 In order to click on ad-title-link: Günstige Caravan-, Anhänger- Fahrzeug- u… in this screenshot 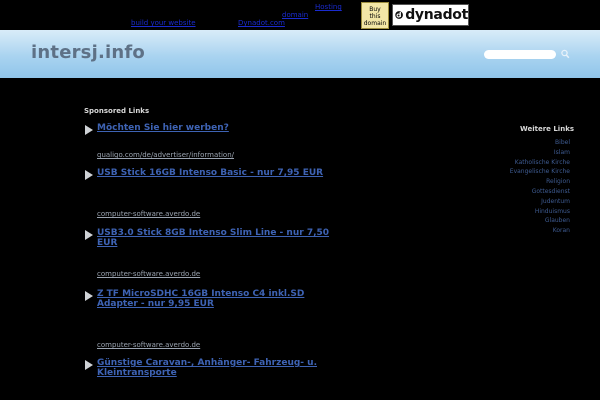, I will do `click(222, 368)`.